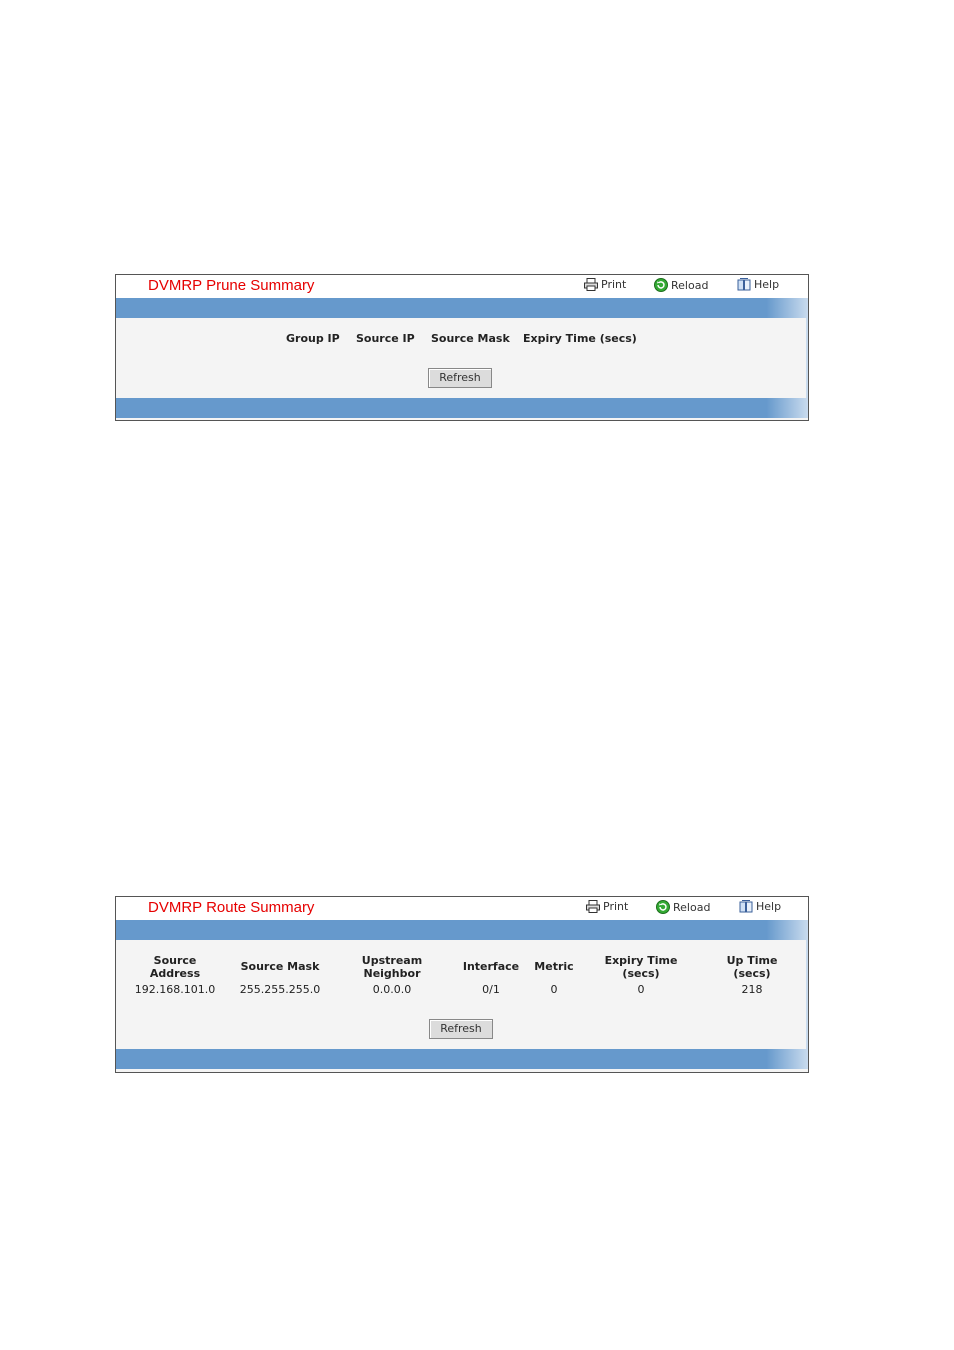 The height and width of the screenshot is (1350, 954). Describe the element at coordinates (462, 286) in the screenshot. I see `prune-header: DVMRP Prune Summary Print Reload Help` at that location.